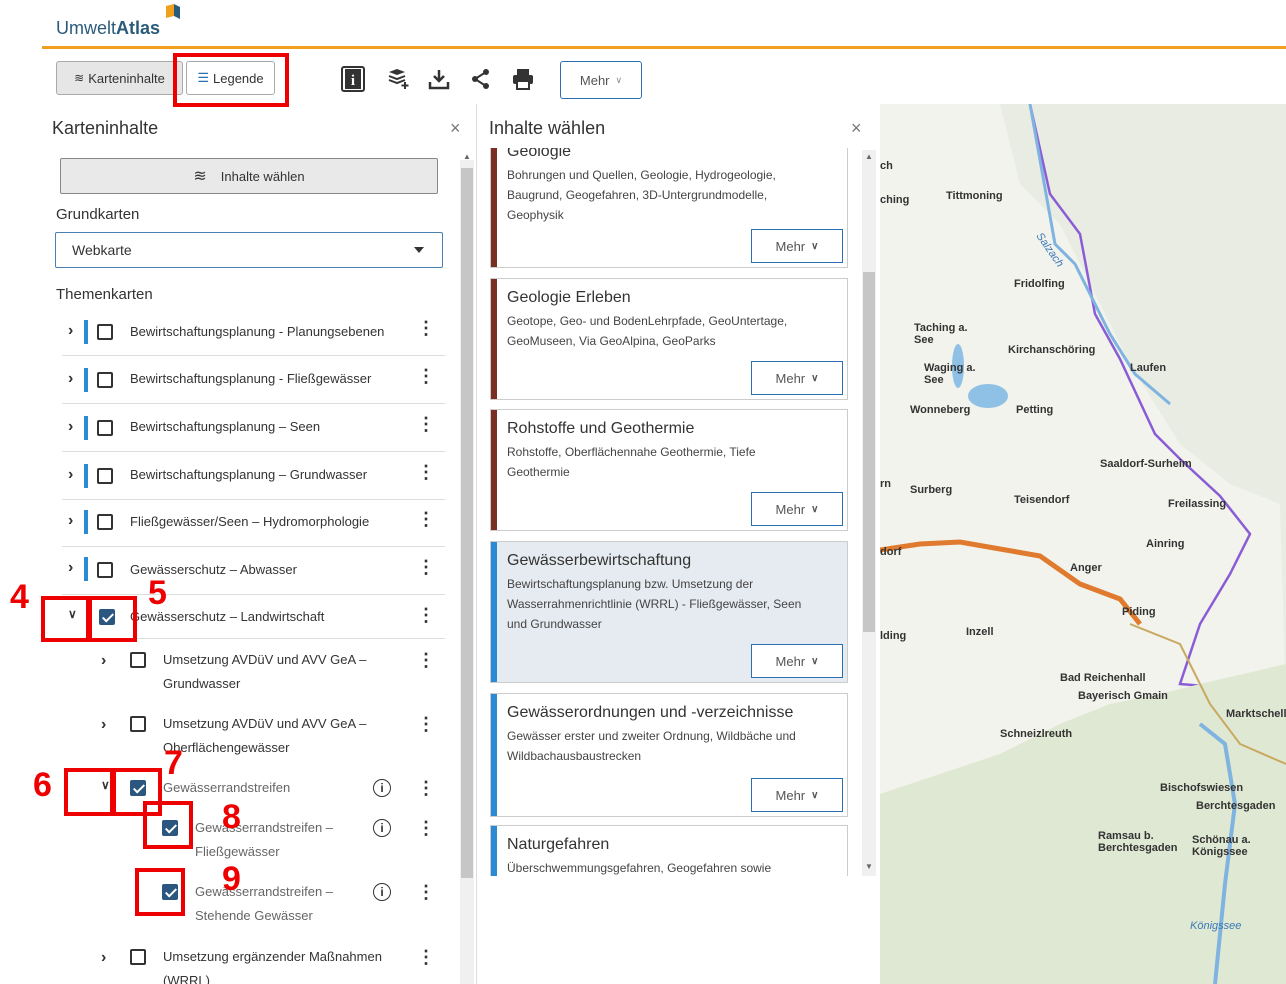 The width and height of the screenshot is (1286, 984). I want to click on left-panel-scrollbar-thumb, so click(467, 523).